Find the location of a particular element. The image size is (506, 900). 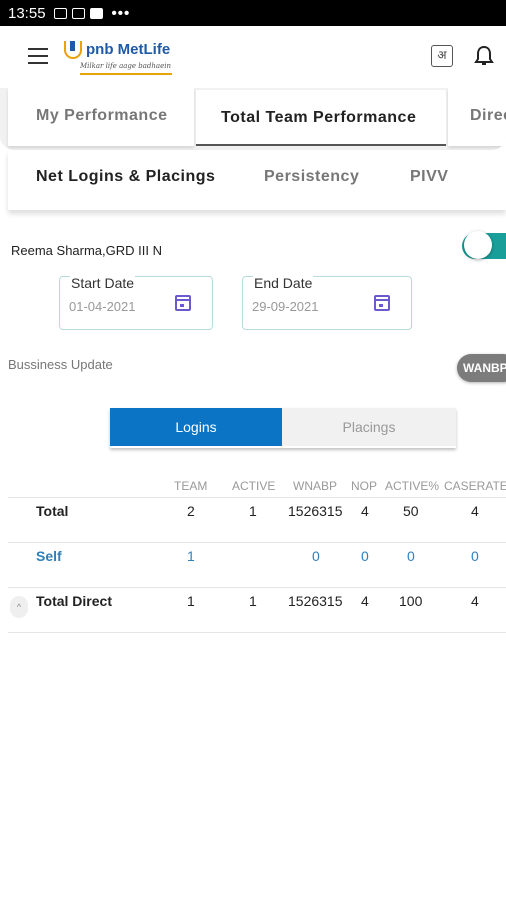

cell-nop: 0 is located at coordinates (365, 556).